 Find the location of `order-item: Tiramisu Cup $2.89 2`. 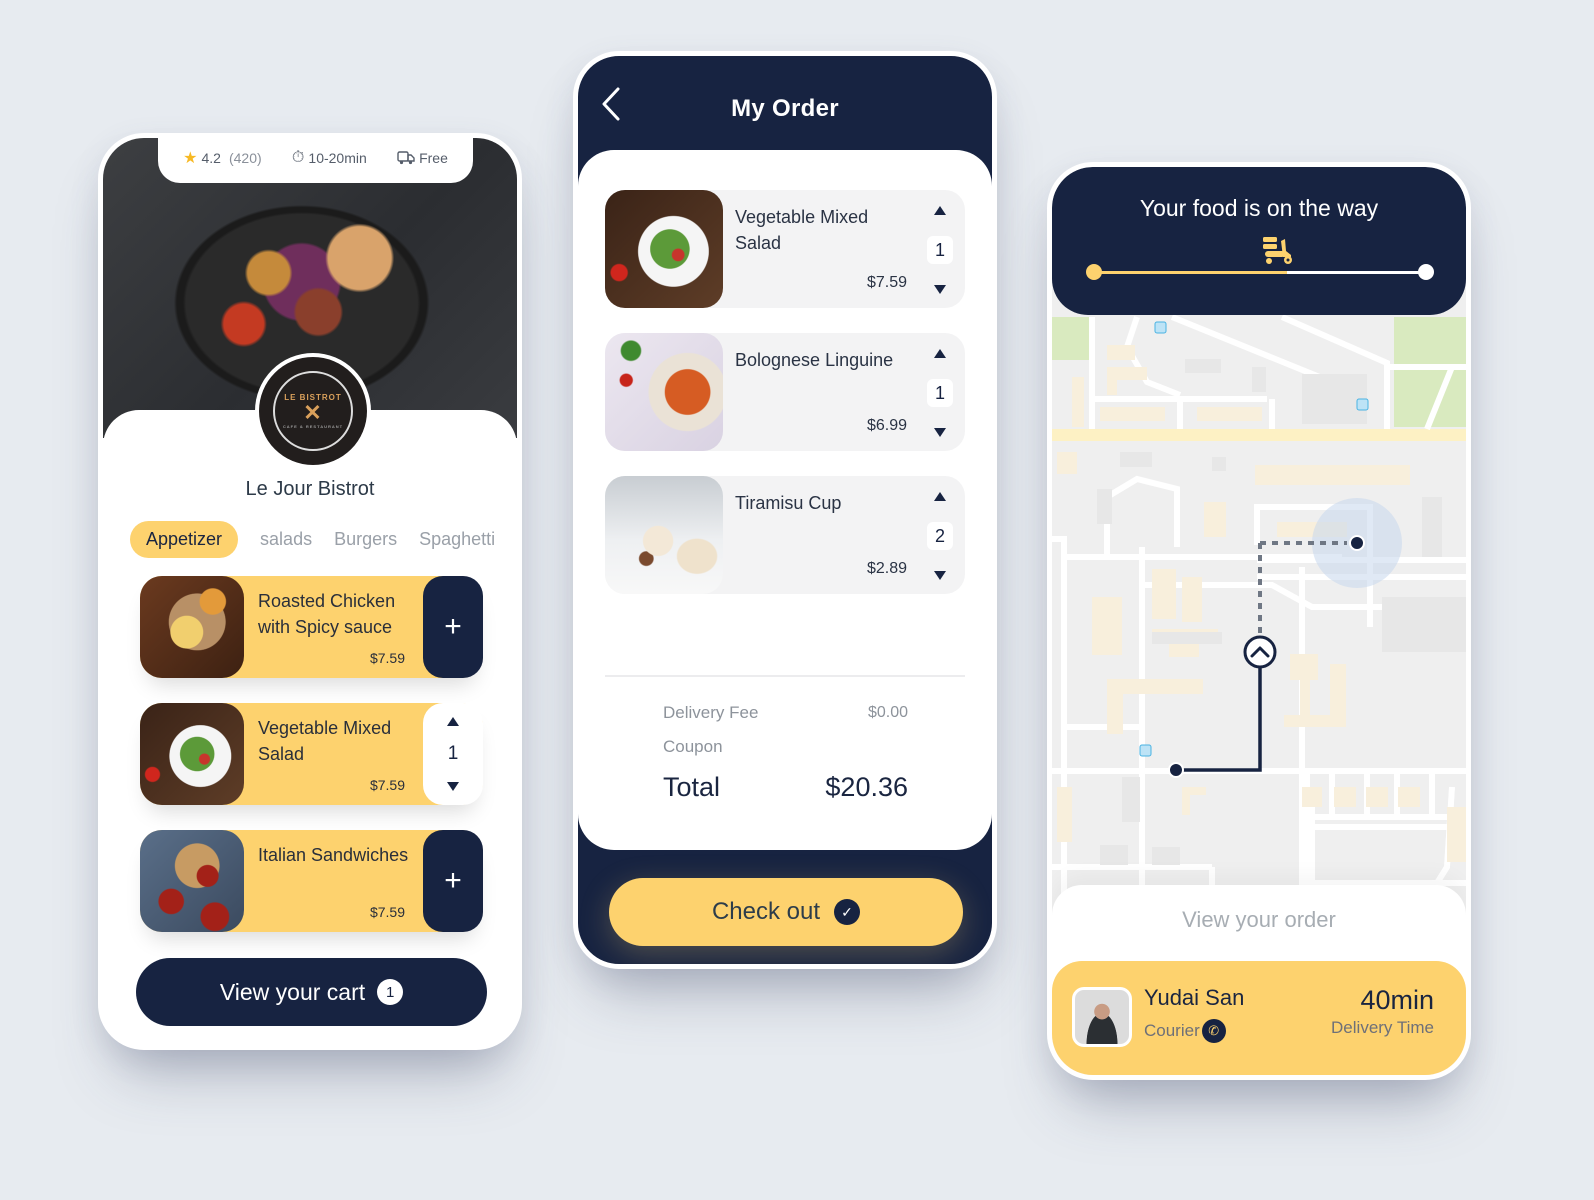

order-item: Tiramisu Cup $2.89 2 is located at coordinates (785, 535).